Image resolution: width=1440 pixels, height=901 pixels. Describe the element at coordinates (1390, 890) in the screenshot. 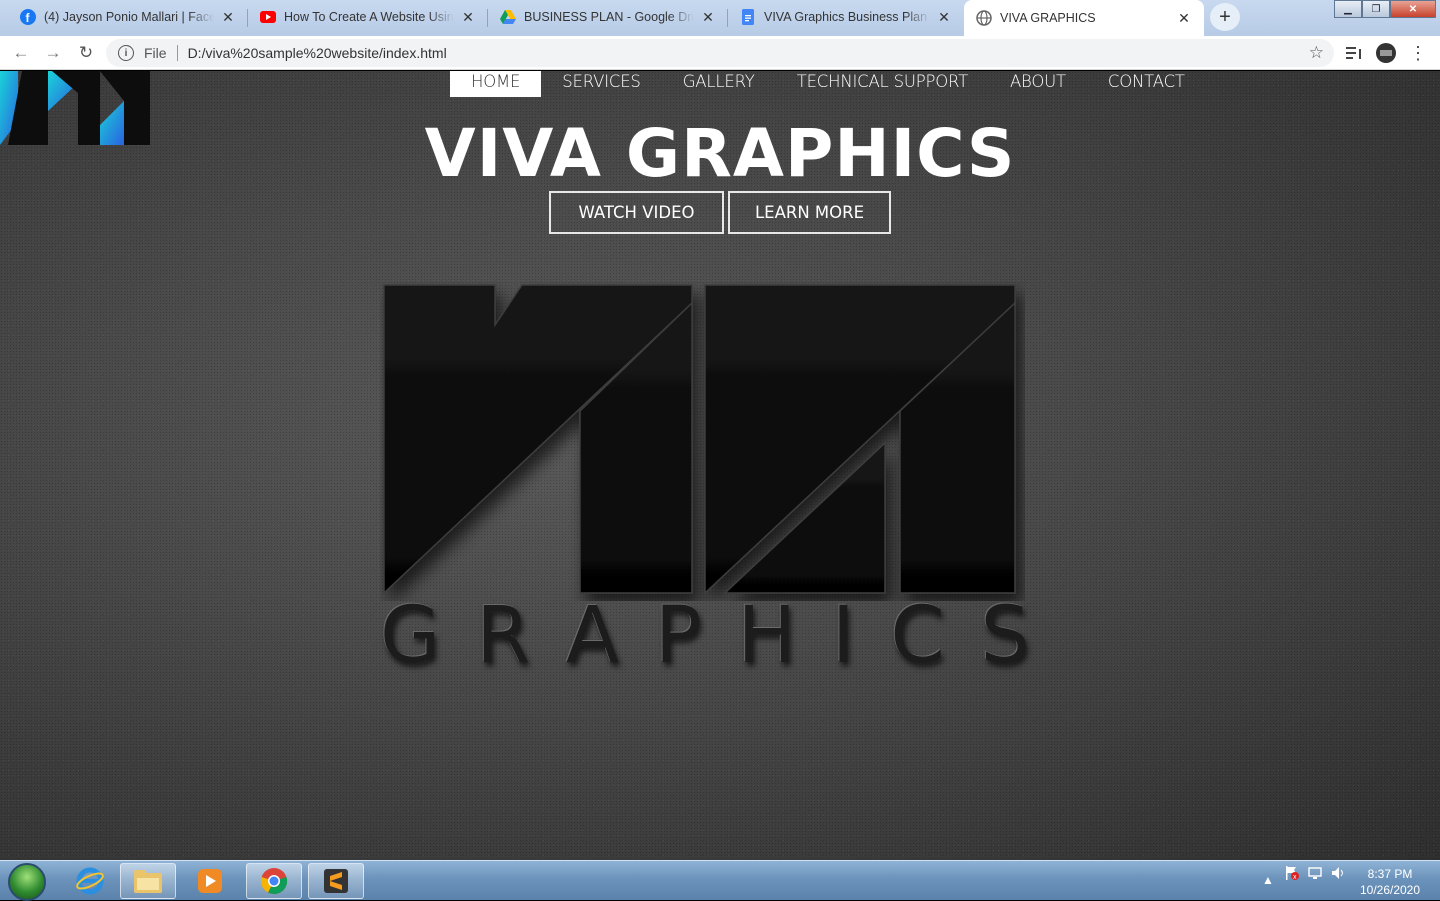

I see `clock-date: 10/26/2020` at that location.